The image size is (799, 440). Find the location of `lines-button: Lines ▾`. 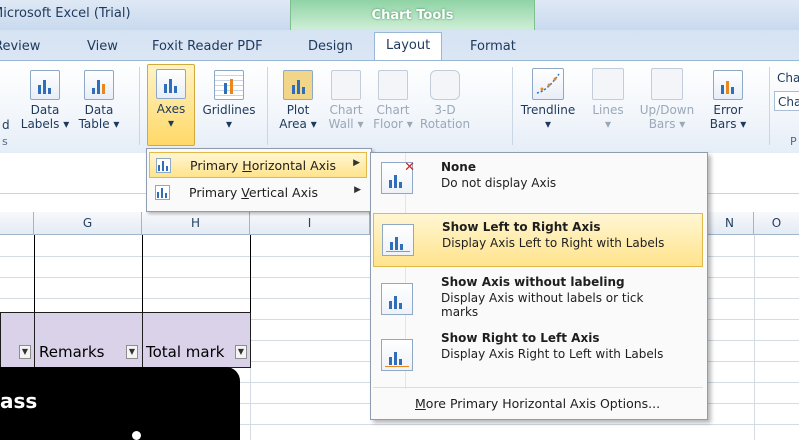

lines-button: Lines ▾ is located at coordinates (608, 104).